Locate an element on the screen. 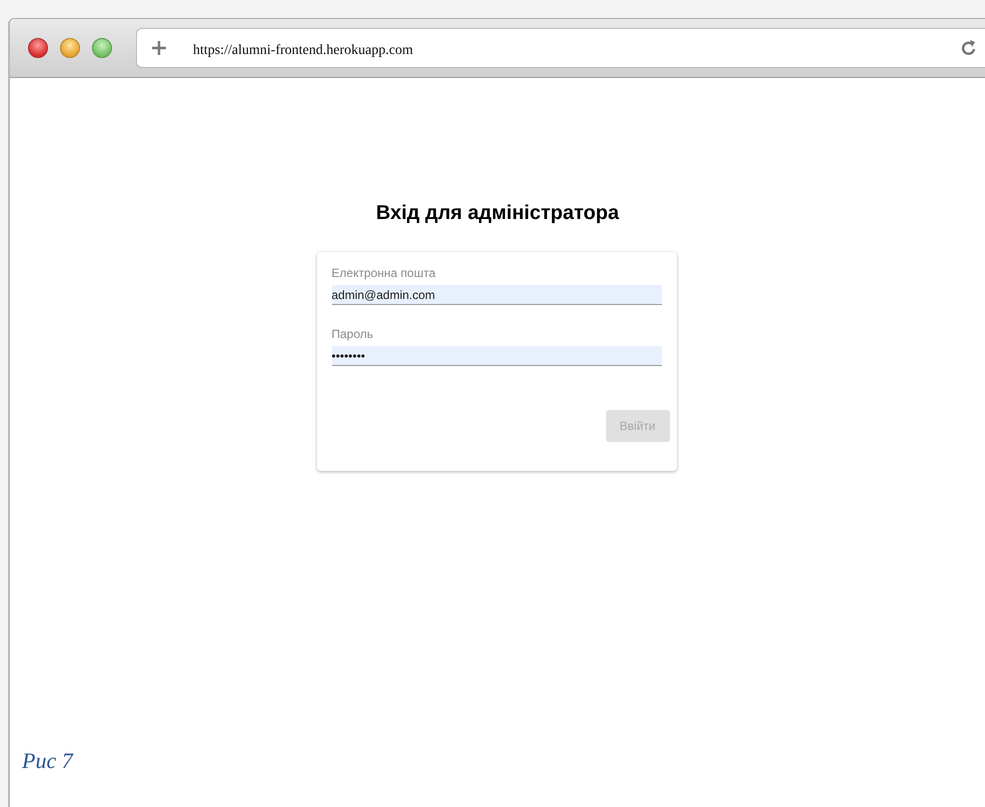 The height and width of the screenshot is (807, 985). input-field: admin@admin.com is located at coordinates (497, 295).